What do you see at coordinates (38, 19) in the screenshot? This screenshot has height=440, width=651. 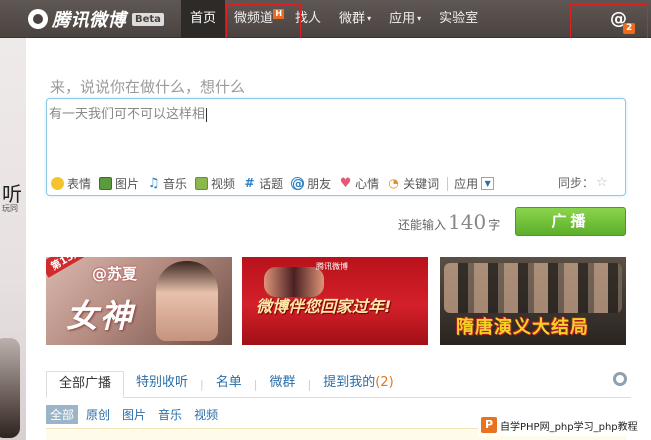 I see `qq-logo-icon` at bounding box center [38, 19].